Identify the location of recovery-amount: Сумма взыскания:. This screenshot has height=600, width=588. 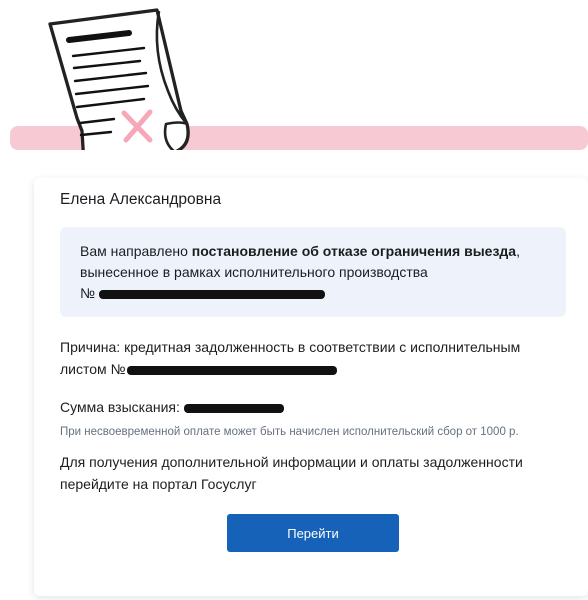
(324, 407).